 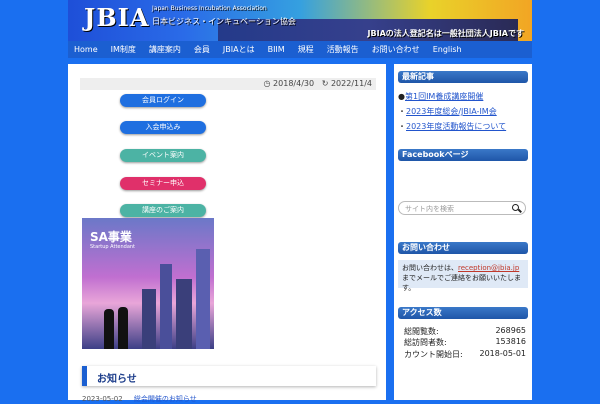 I want to click on recent-post-link: ・2023年度総会/JBIA-IM会, so click(x=447, y=111).